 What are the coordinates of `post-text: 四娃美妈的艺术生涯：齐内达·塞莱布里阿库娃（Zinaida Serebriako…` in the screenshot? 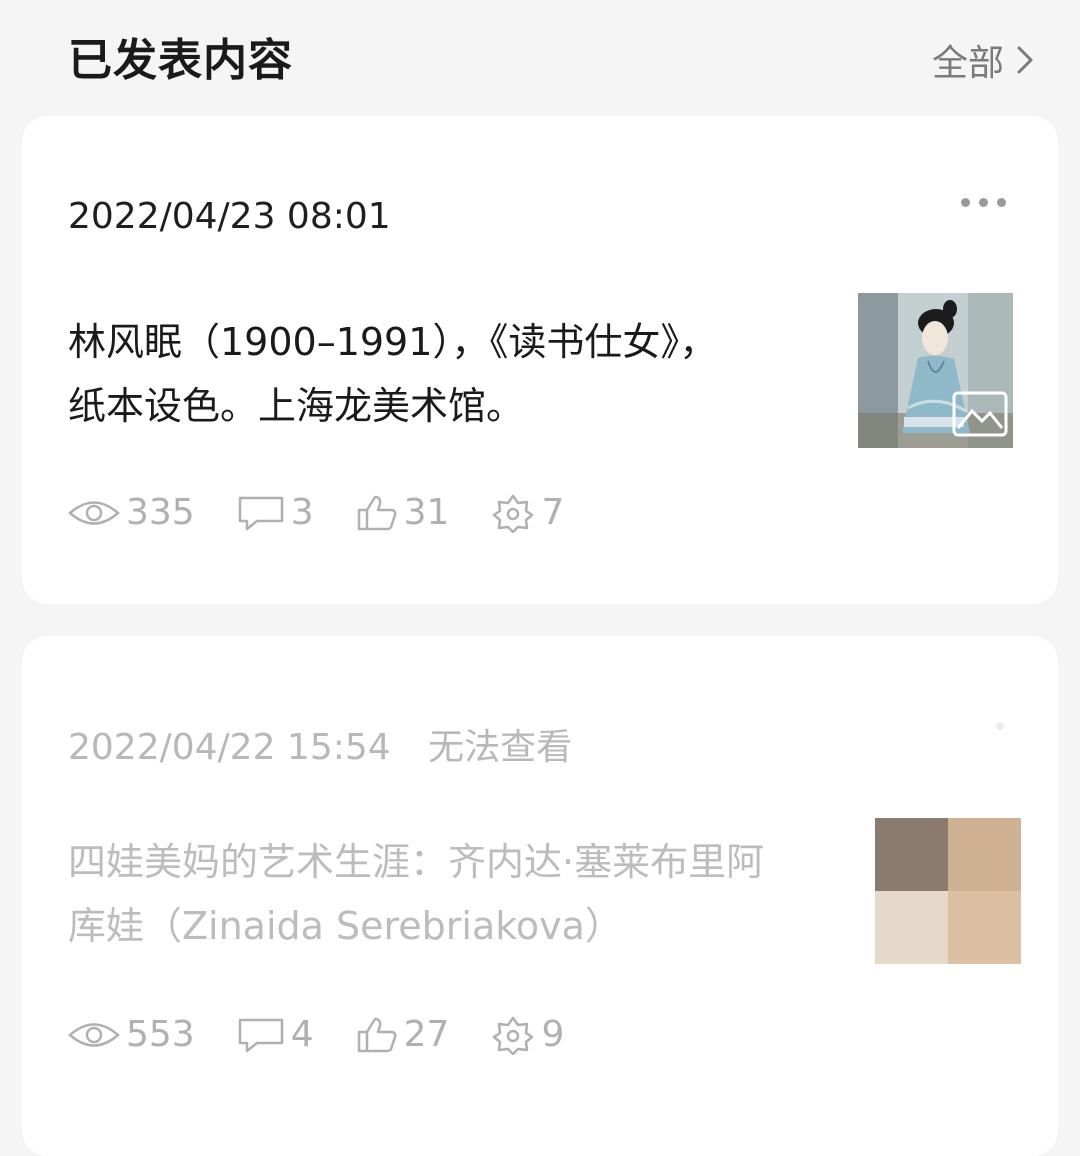 It's located at (416, 894).